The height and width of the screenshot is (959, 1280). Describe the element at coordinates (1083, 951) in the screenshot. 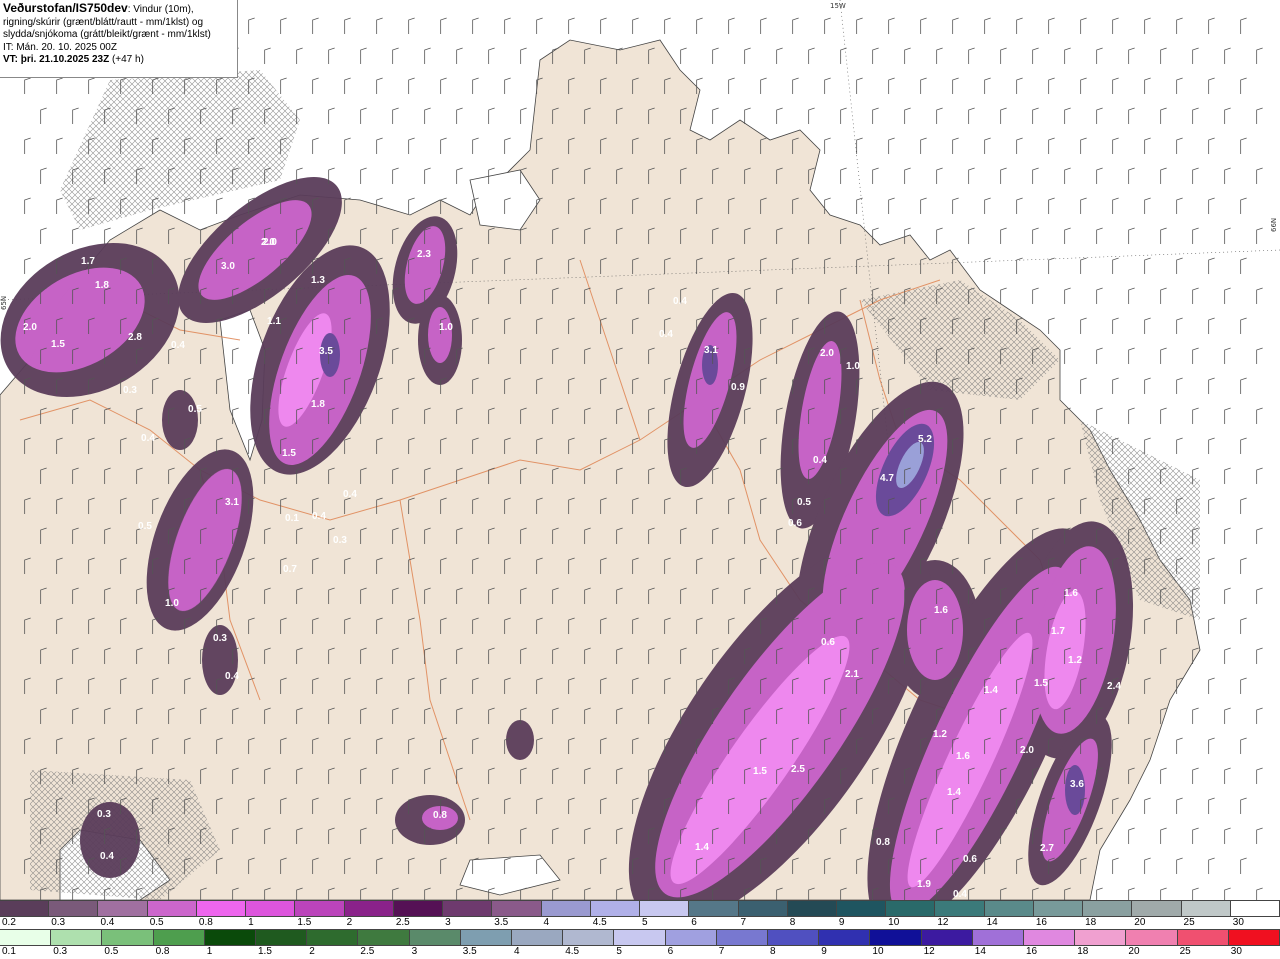

I see `legend-tick-label: 18` at that location.